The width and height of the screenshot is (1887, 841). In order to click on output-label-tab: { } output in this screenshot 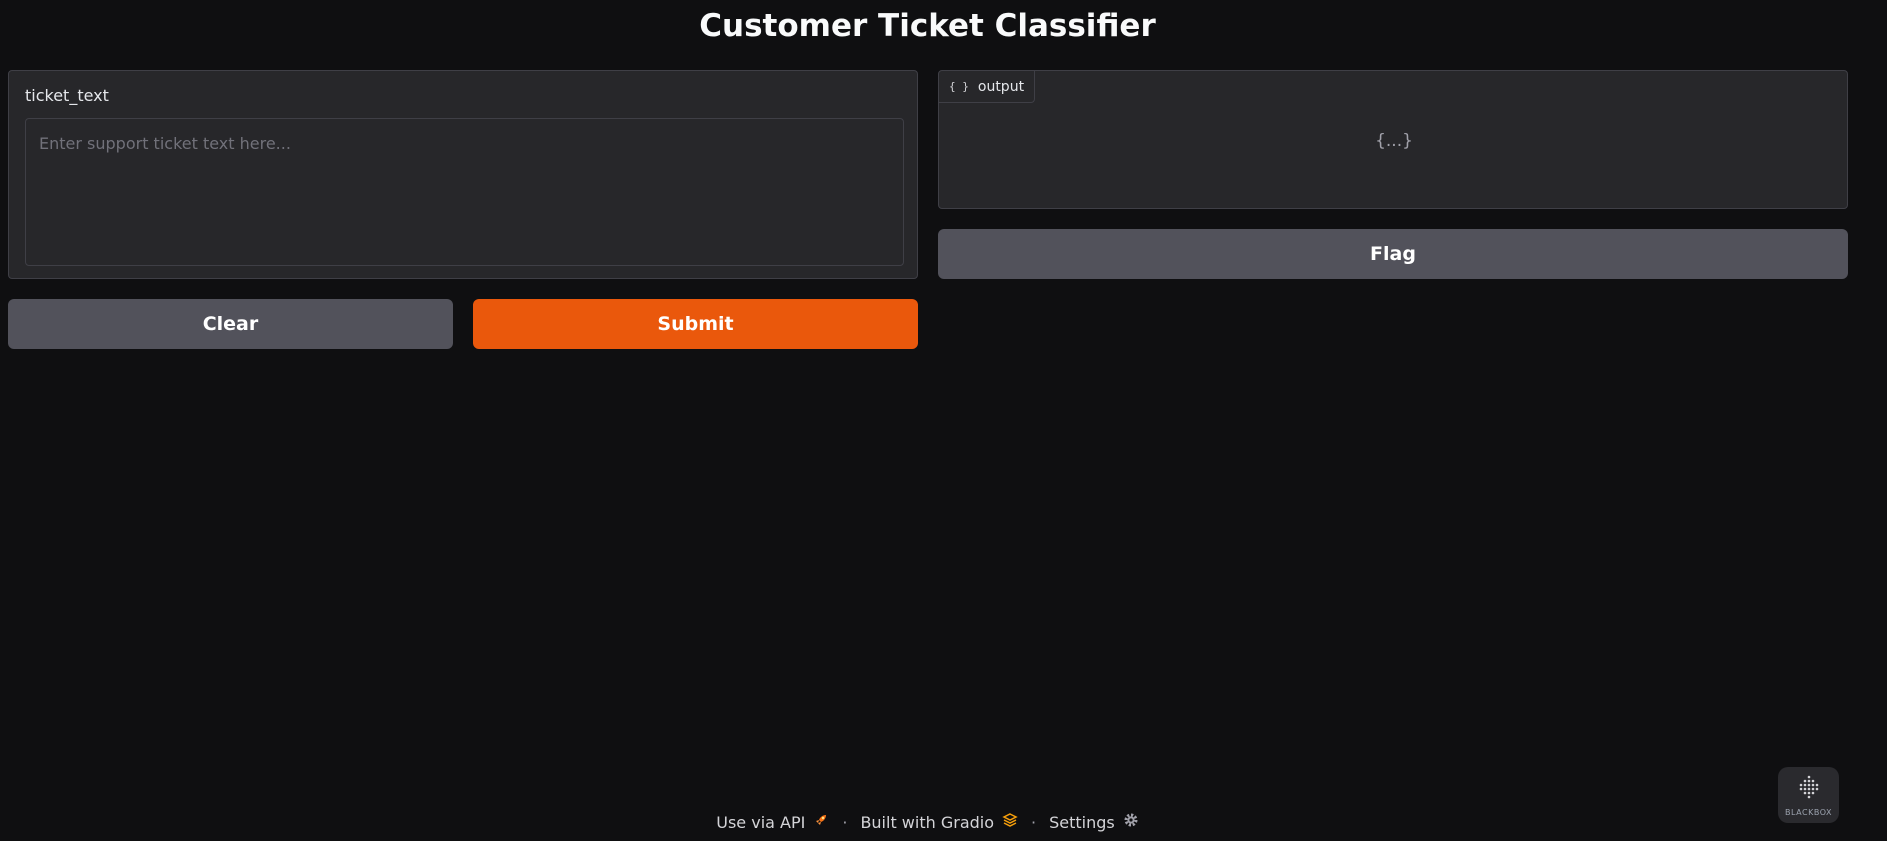, I will do `click(987, 87)`.